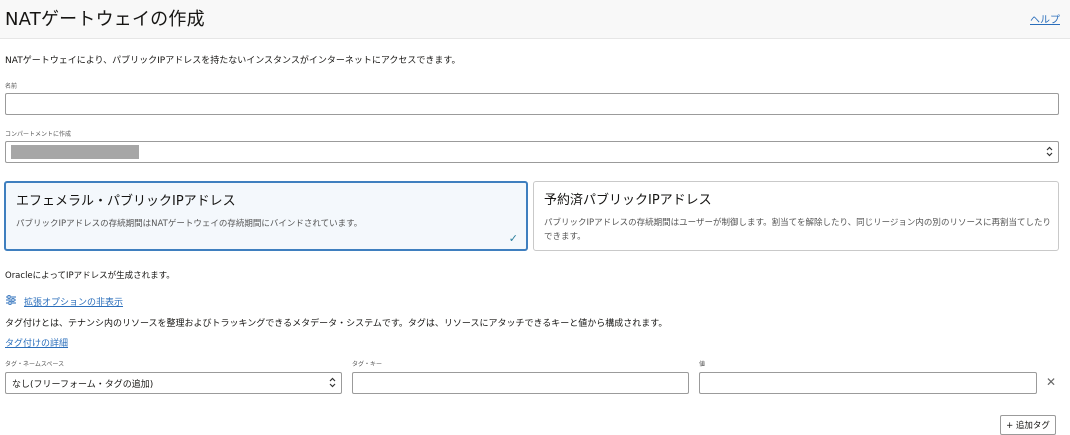  Describe the element at coordinates (513, 238) in the screenshot. I see `checkmark-icon: ✓` at that location.